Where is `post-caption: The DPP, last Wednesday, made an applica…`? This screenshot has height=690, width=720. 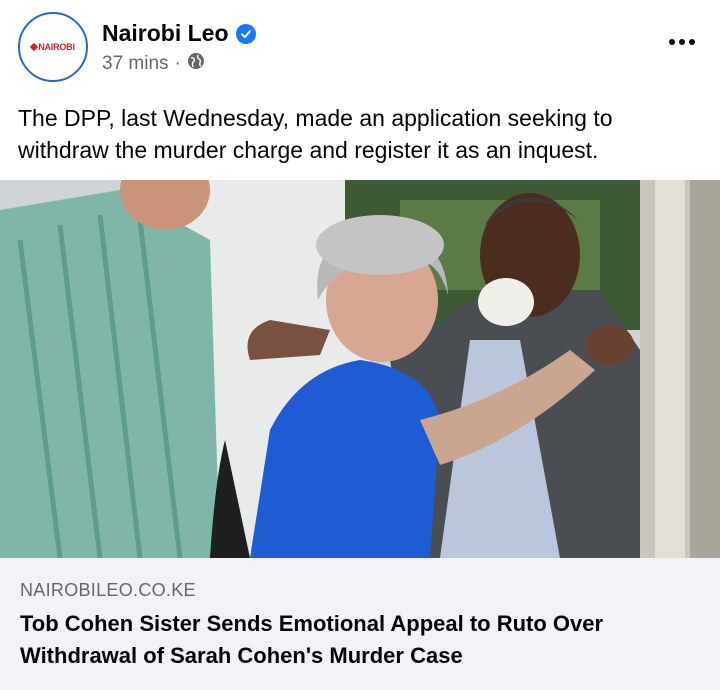 post-caption: The DPP, last Wednesday, made an applica… is located at coordinates (315, 134).